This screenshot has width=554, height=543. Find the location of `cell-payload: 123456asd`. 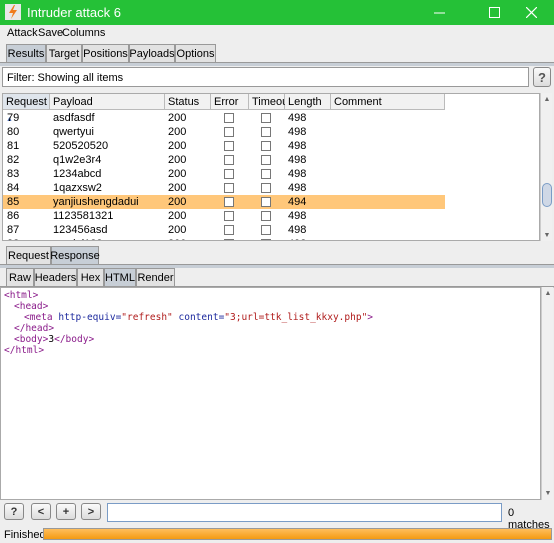

cell-payload: 123456asd is located at coordinates (80, 230).